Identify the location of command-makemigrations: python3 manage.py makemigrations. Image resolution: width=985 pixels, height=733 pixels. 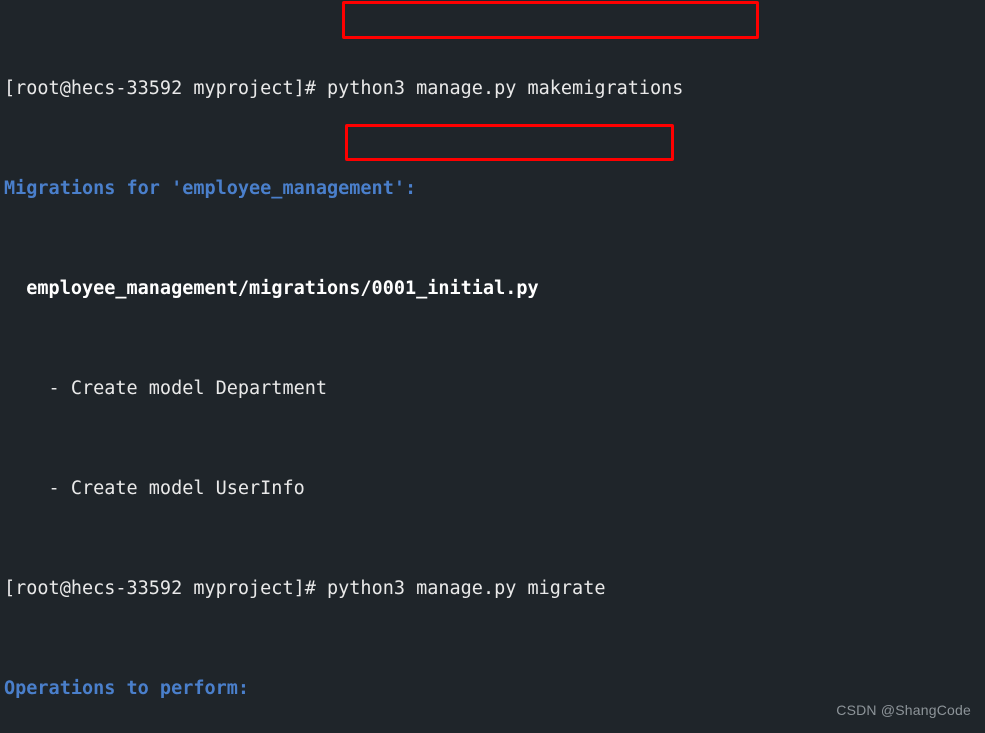
(505, 88).